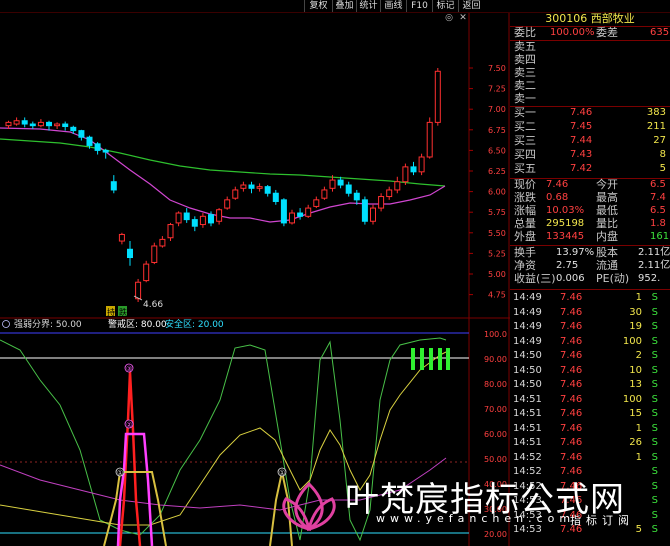  Describe the element at coordinates (153, 305) in the screenshot. I see `low-price-label: 4.66` at that location.